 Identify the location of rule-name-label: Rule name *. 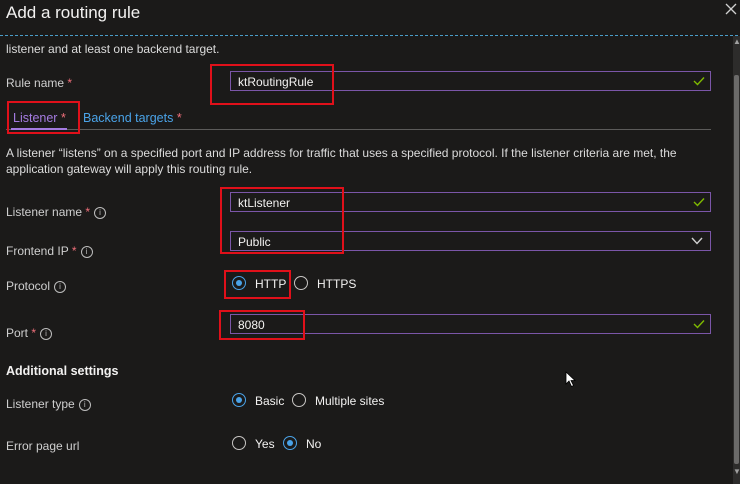
(39, 83).